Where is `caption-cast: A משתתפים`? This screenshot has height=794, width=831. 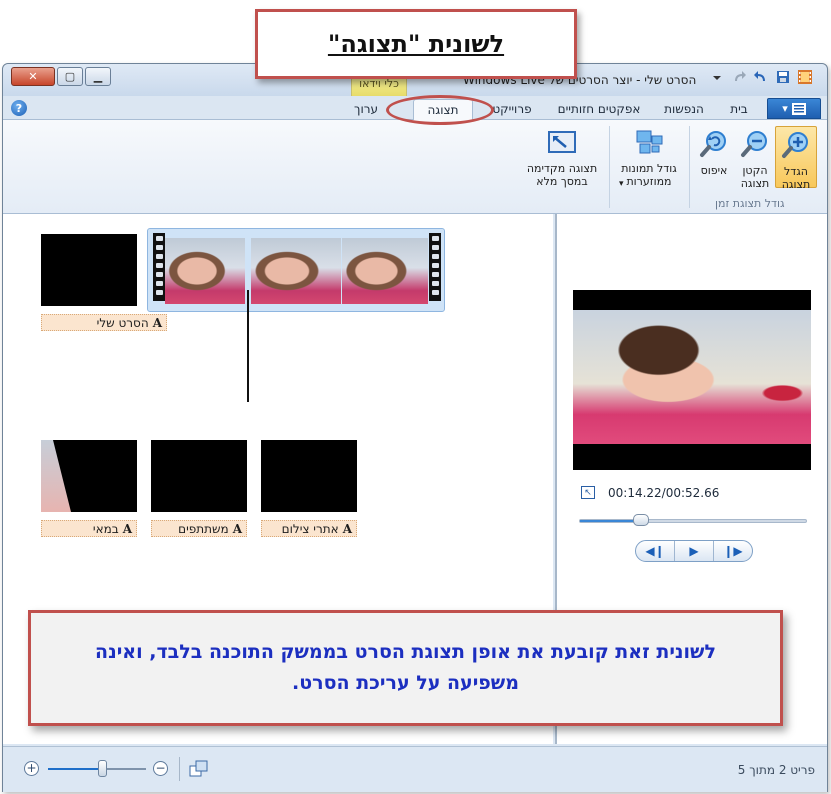 caption-cast: A משתתפים is located at coordinates (199, 528).